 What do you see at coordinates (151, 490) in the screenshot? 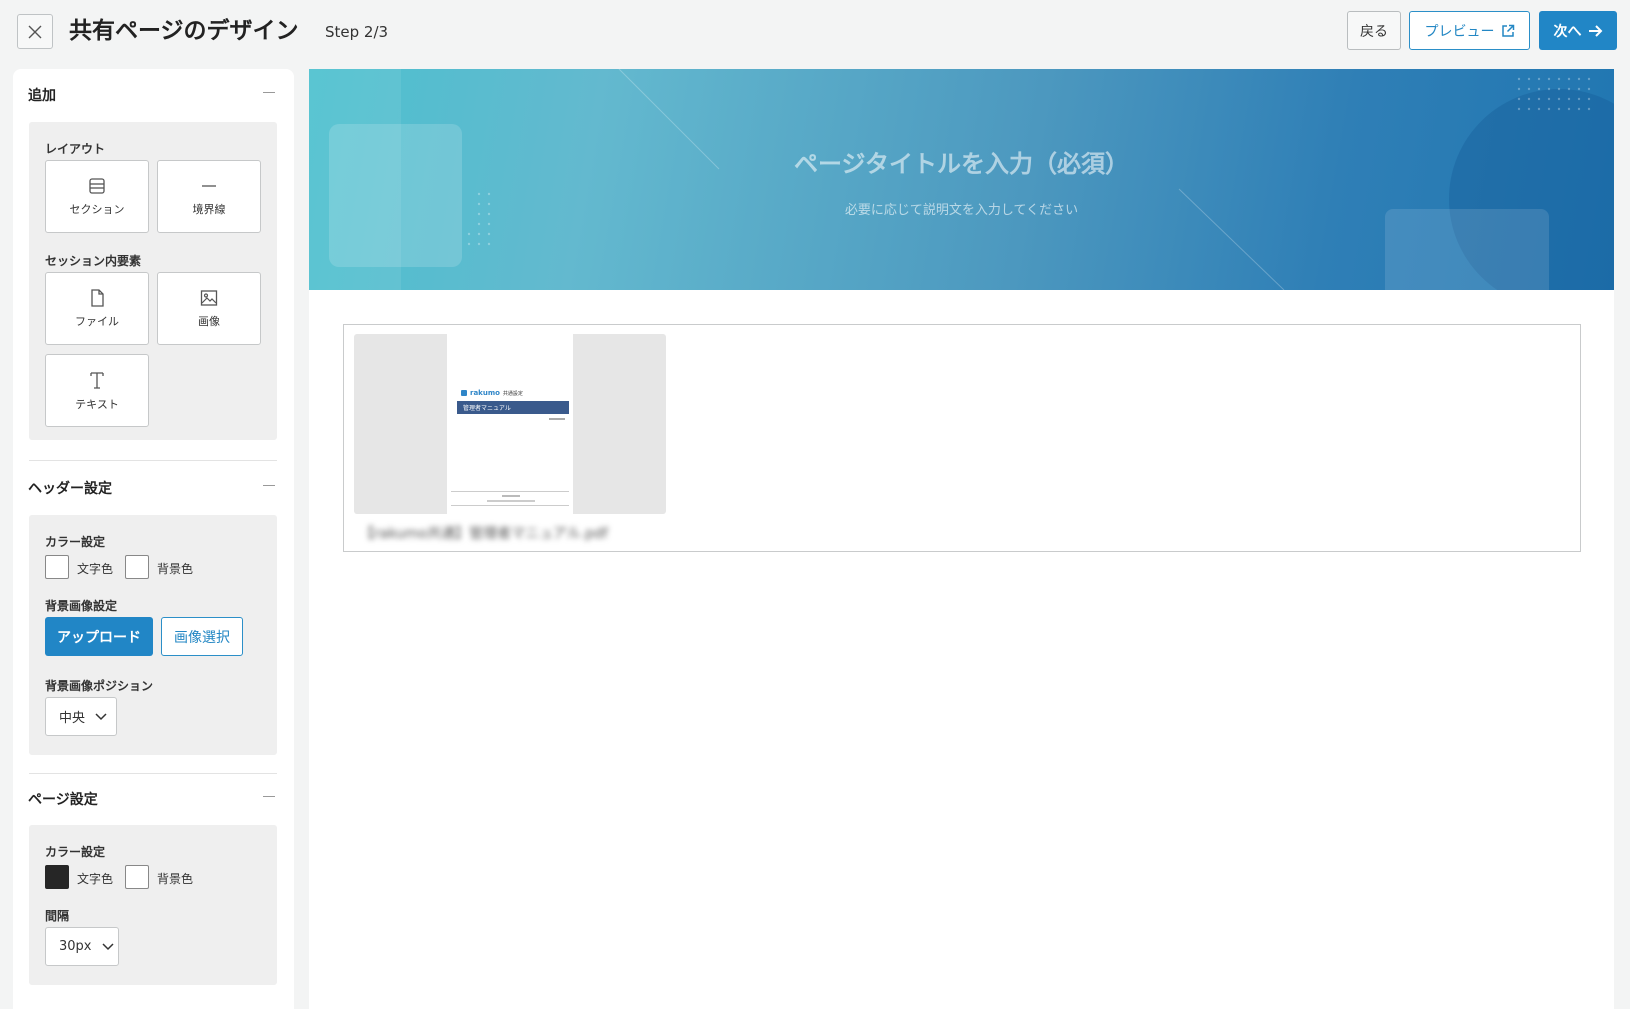
I see `header-settings-header: ヘッダー設定` at bounding box center [151, 490].